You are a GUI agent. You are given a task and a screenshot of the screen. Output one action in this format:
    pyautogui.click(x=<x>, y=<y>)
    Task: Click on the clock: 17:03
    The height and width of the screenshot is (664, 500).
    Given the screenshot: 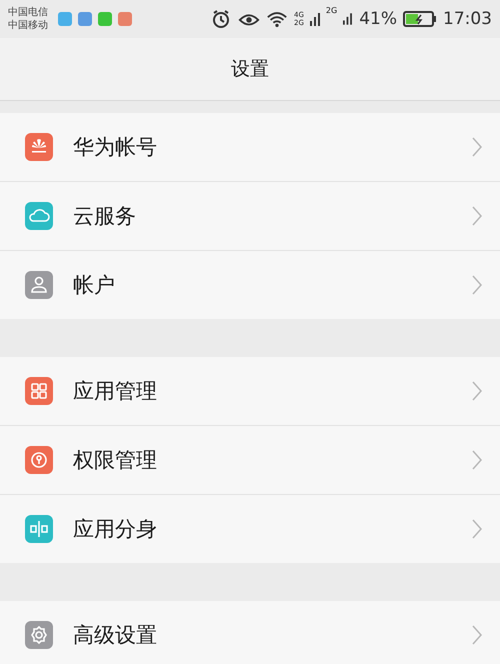 What is the action you would take?
    pyautogui.click(x=467, y=19)
    